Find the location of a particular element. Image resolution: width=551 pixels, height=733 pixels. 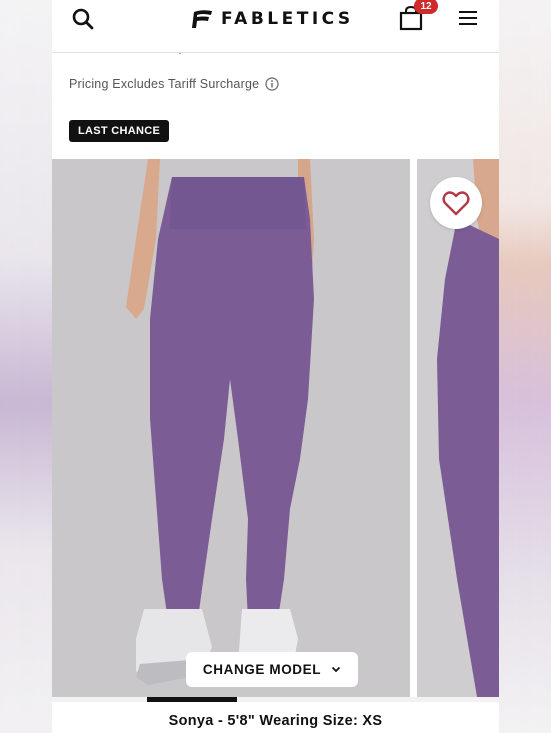

product-image-next is located at coordinates (458, 428).